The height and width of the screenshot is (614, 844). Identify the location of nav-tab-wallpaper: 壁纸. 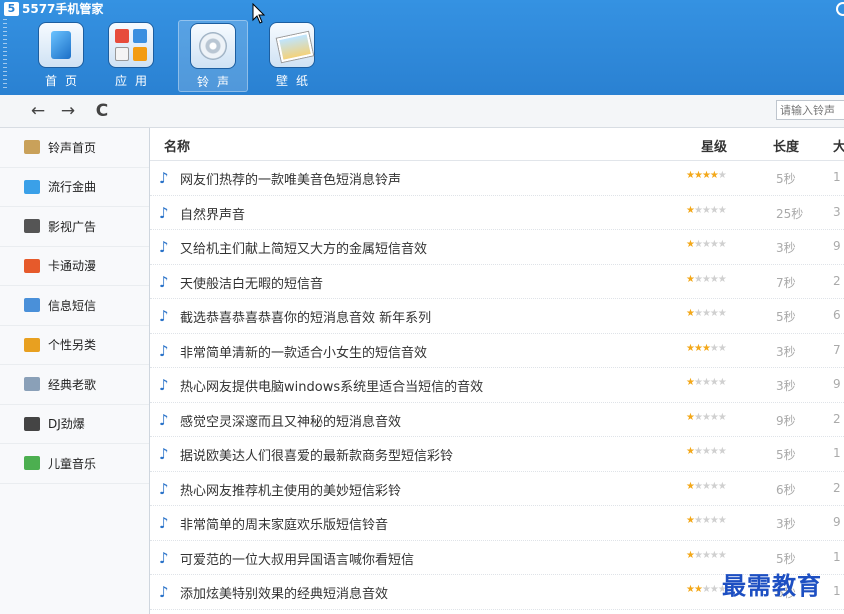
(292, 56).